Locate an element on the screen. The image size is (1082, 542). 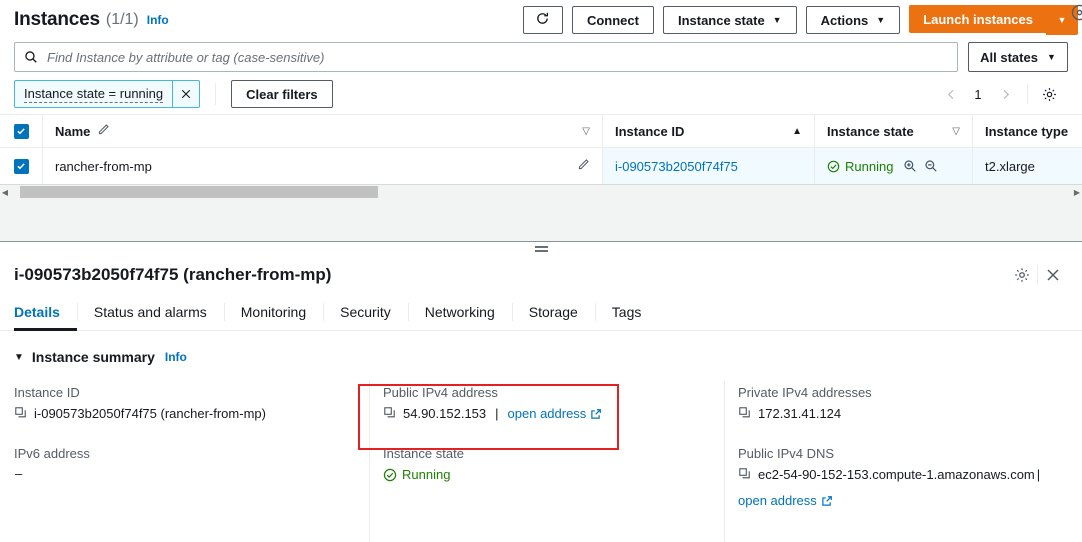
all-states-label: All states is located at coordinates (1009, 57).